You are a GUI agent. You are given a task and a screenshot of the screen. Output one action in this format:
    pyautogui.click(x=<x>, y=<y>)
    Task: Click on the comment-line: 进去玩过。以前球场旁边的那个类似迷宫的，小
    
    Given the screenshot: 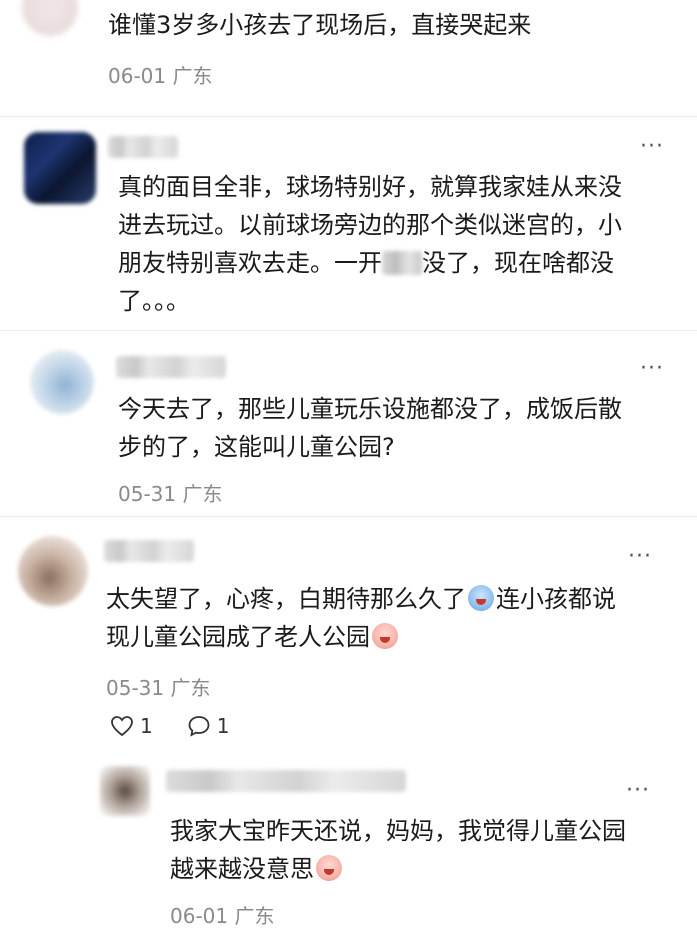 What is the action you would take?
    pyautogui.click(x=370, y=225)
    